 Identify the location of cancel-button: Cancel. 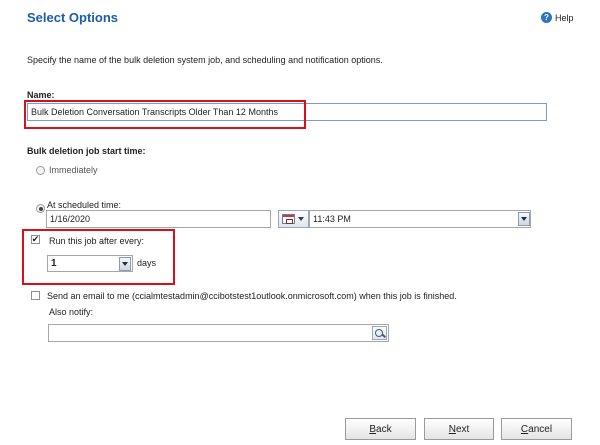
(536, 429).